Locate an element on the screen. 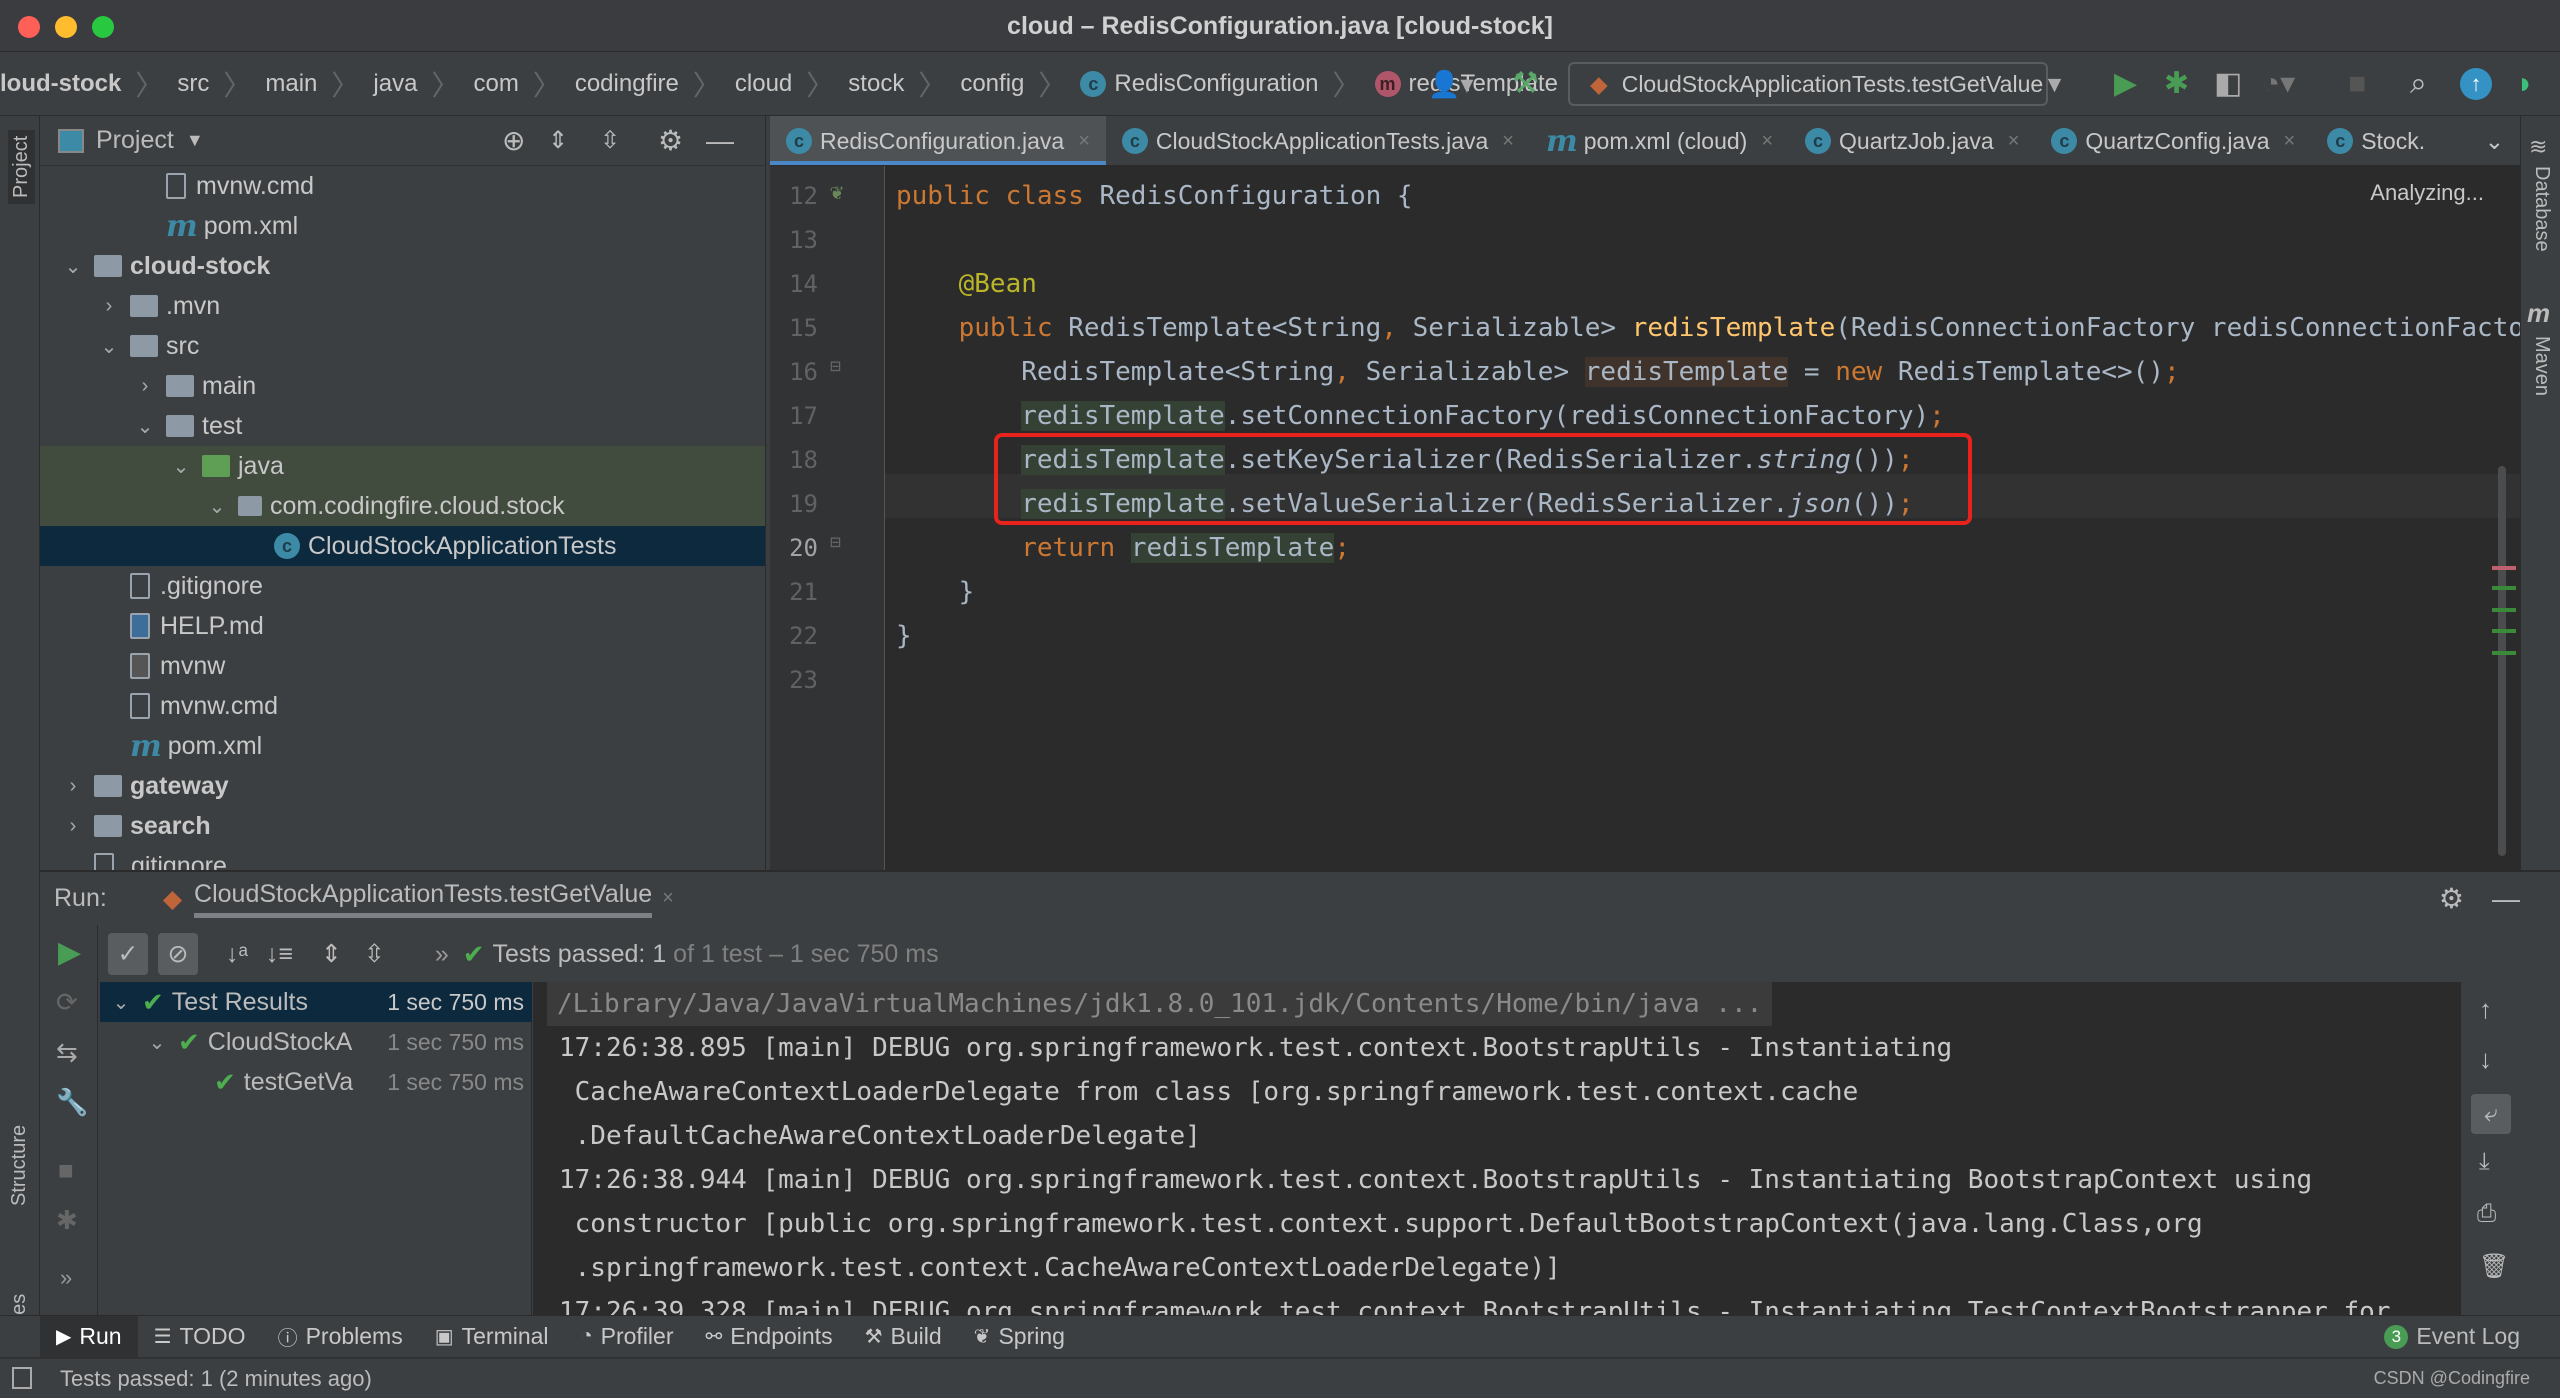 The height and width of the screenshot is (1398, 2560). error-stripe-marker is located at coordinates (2504, 568).